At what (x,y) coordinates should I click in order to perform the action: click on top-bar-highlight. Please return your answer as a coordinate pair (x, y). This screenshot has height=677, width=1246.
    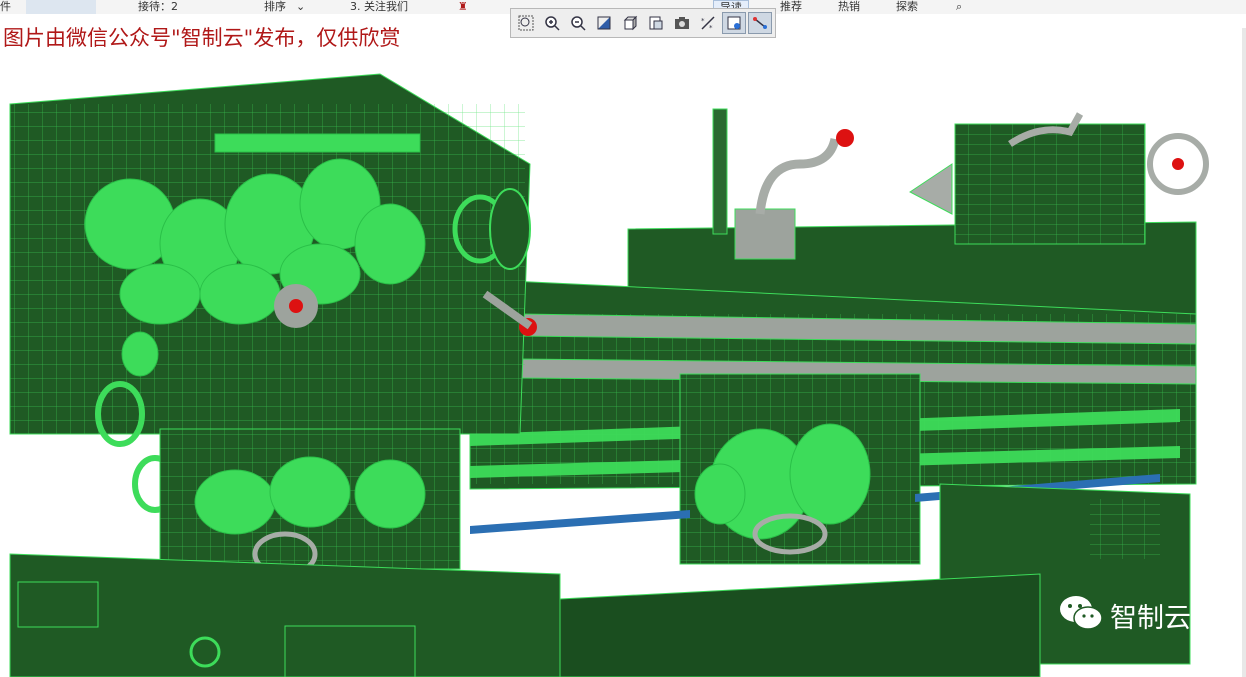
    Looking at the image, I should click on (61, 7).